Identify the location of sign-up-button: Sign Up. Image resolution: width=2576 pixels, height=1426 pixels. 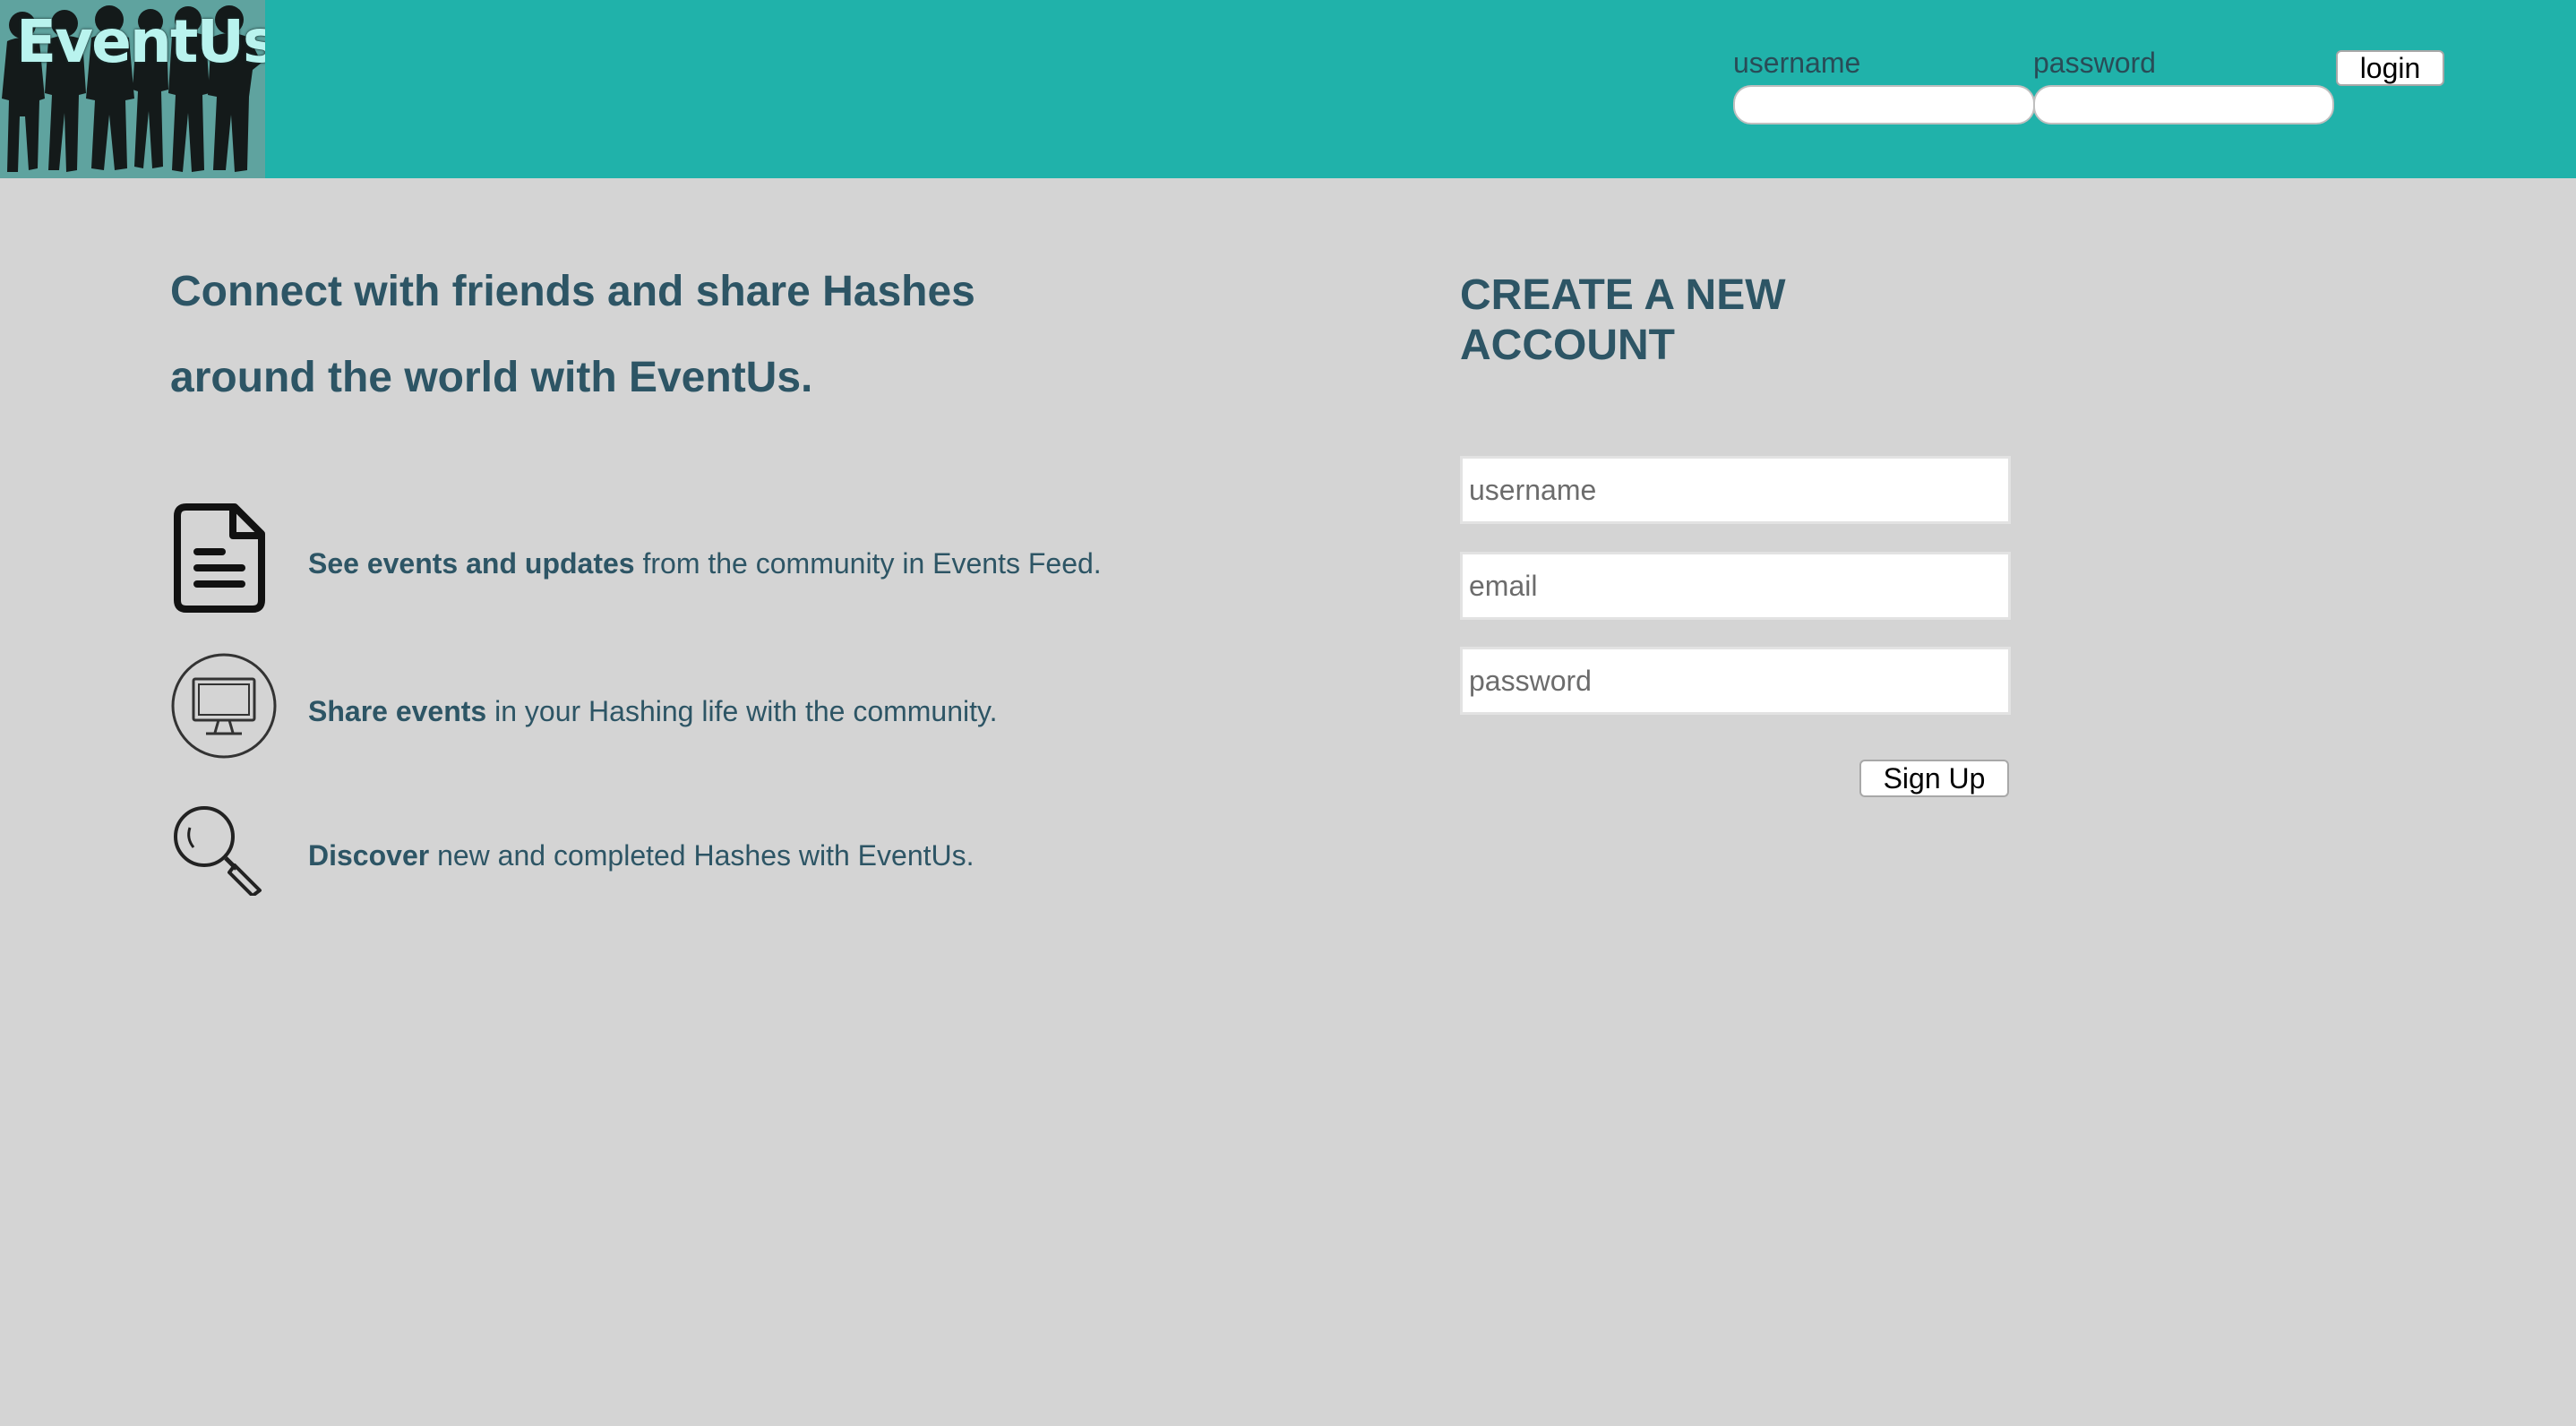
(1934, 778).